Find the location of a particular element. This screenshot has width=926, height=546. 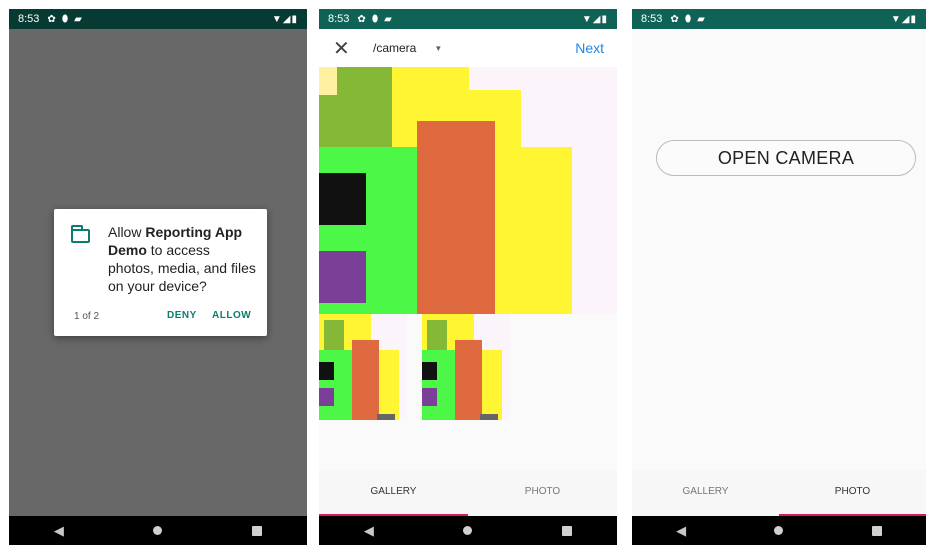

folder-selector: /camera is located at coordinates (394, 48).